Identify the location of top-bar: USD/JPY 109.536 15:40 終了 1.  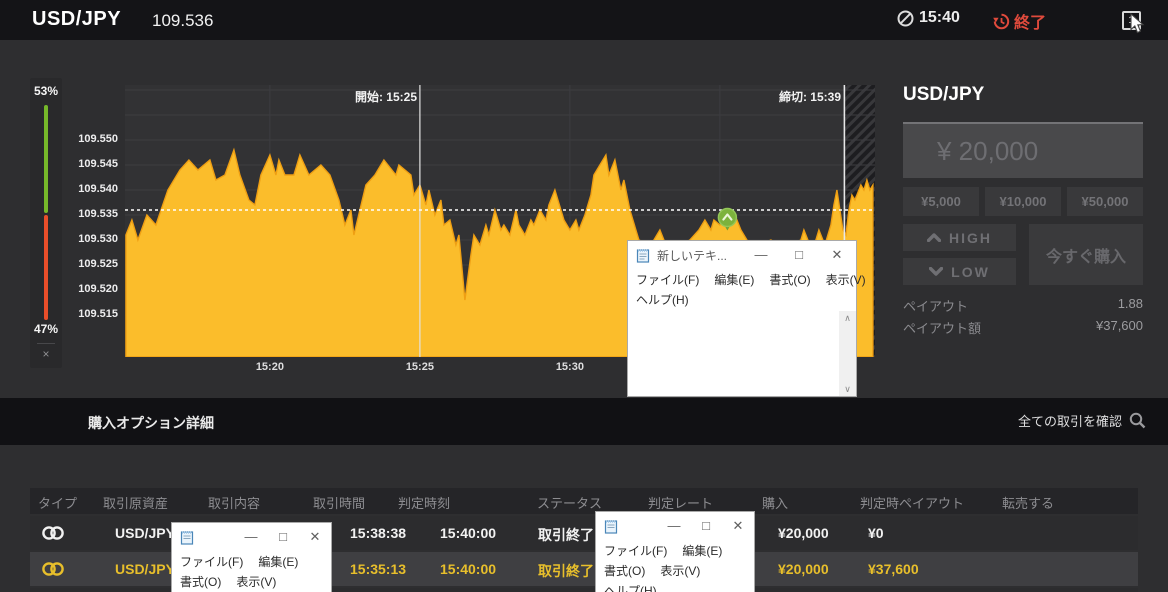
(584, 20).